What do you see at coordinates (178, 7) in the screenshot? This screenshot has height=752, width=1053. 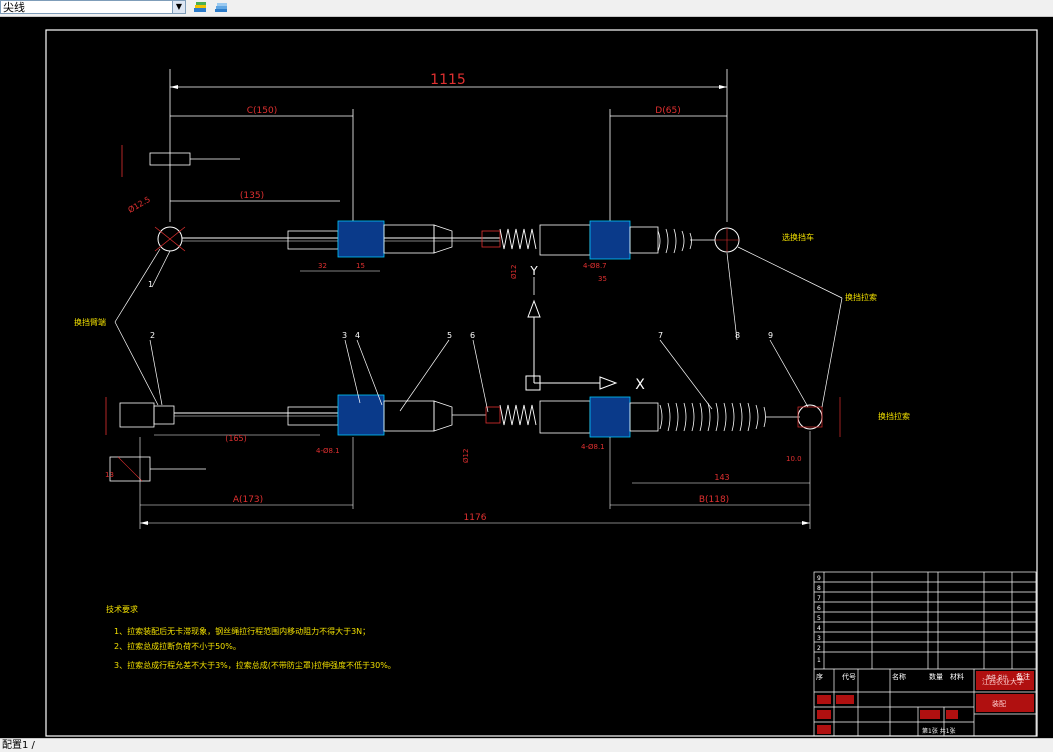 I see `chevron-down-icon: ▼` at bounding box center [178, 7].